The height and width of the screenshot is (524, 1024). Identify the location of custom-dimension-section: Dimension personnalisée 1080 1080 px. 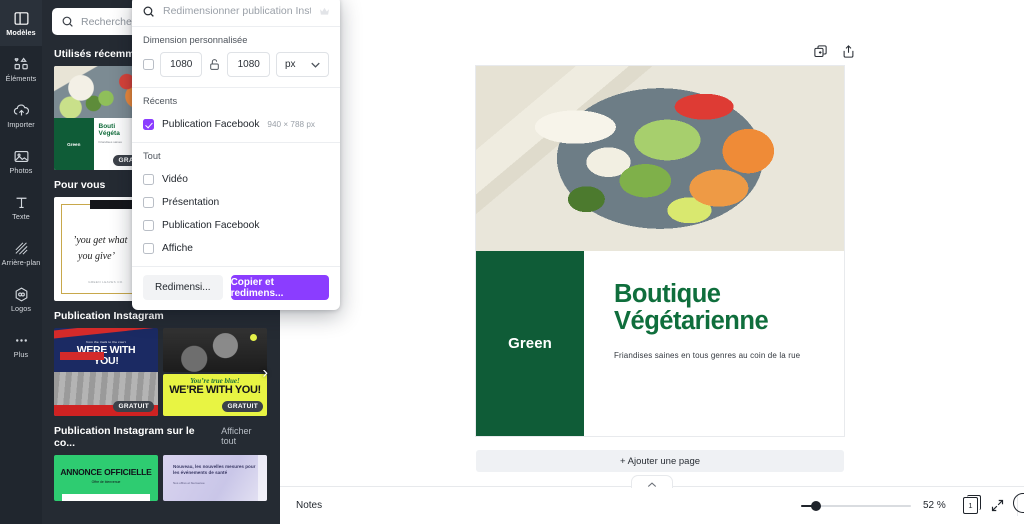
(236, 57).